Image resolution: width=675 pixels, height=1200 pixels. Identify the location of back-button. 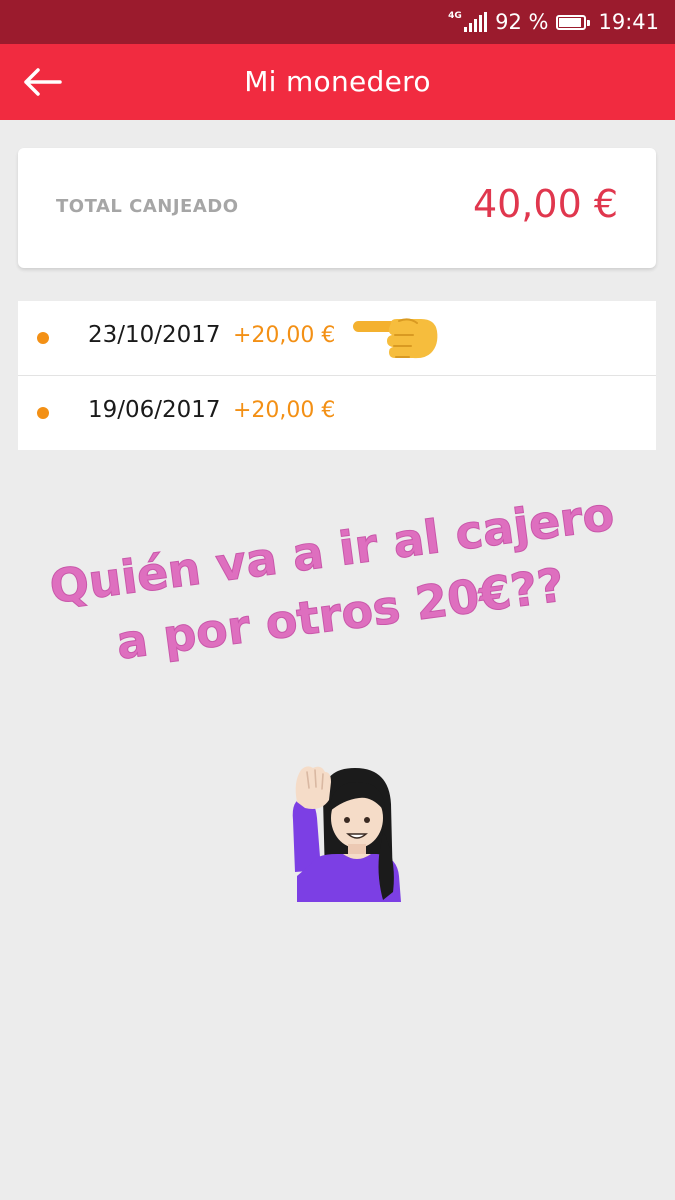
(42, 82).